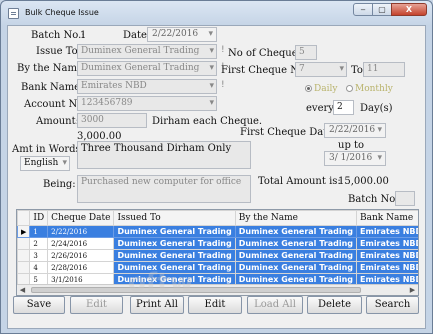  I want to click on total-amount-value: 15,000.00, so click(363, 181).